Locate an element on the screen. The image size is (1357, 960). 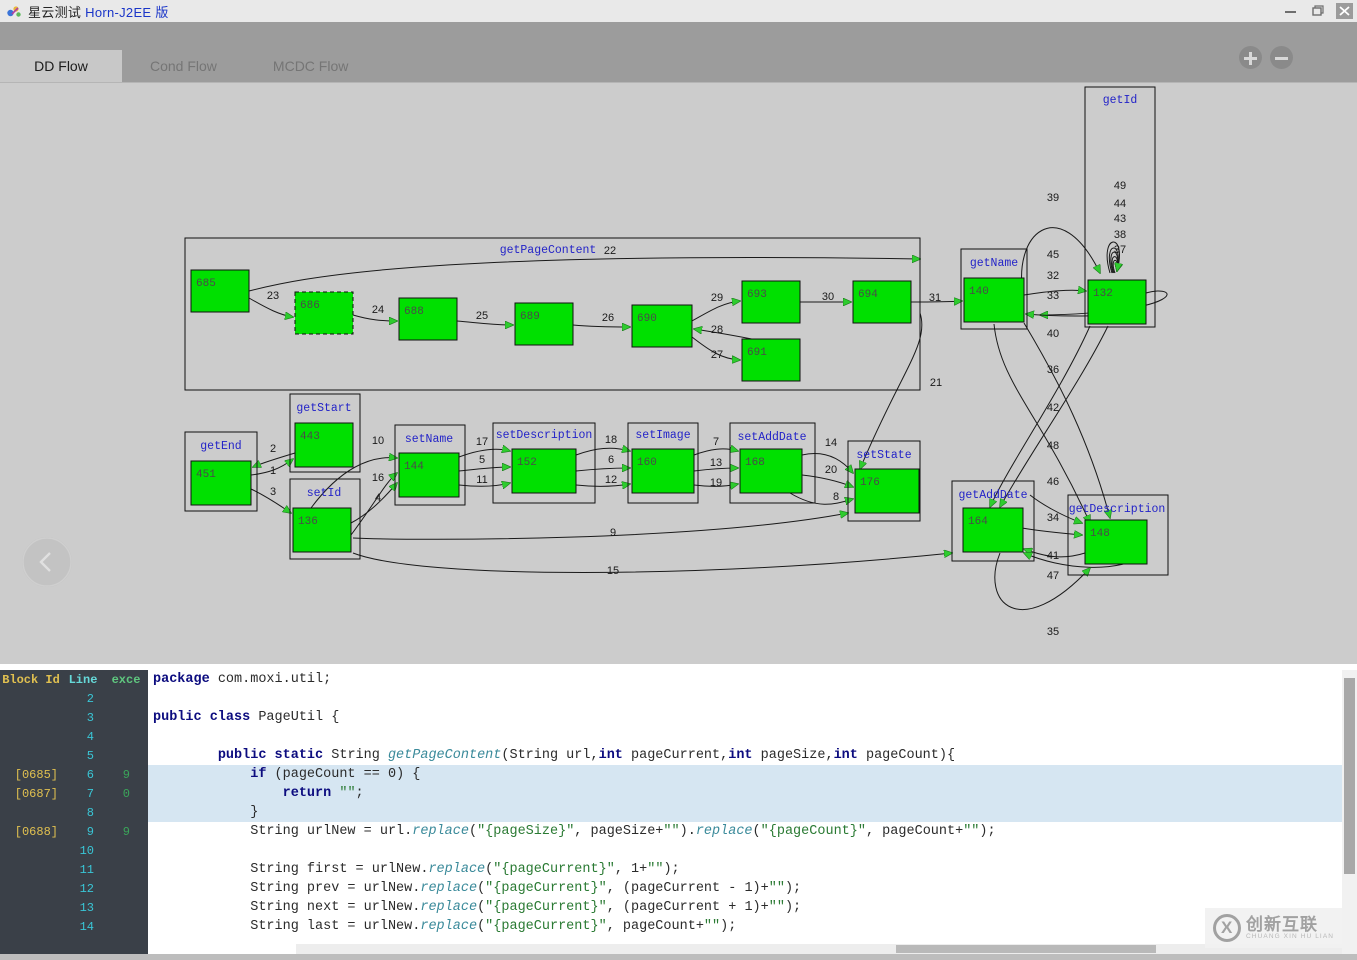
edge-label-28: 28 is located at coordinates (717, 330).